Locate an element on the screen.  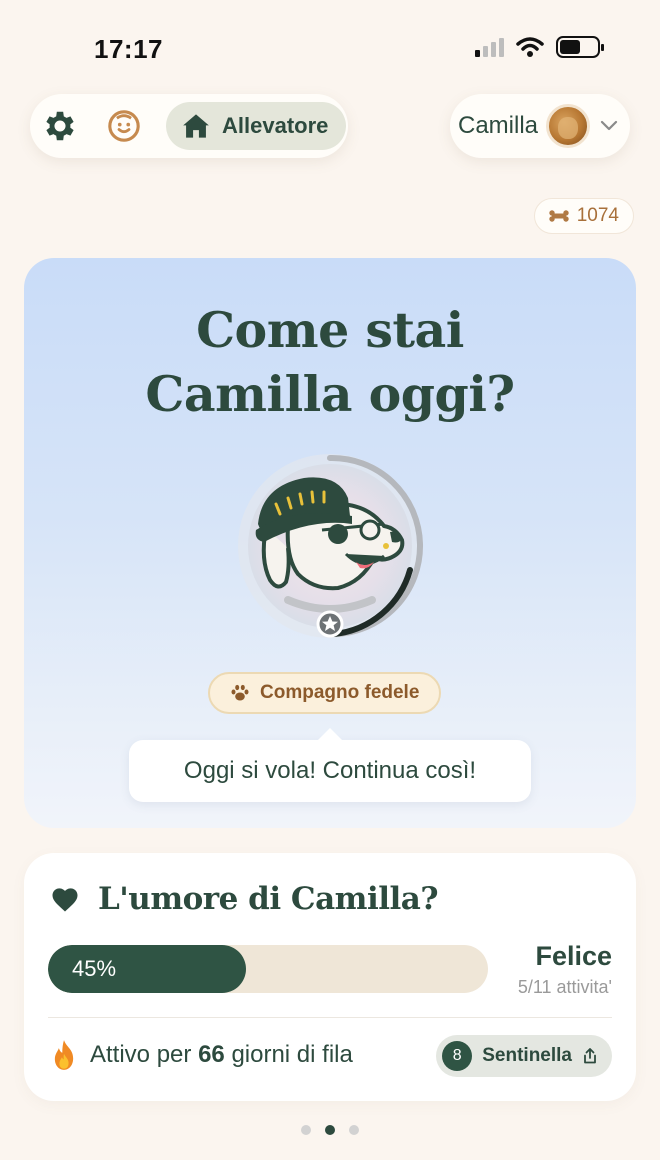
home-label: Allevatore is located at coordinates (275, 125).